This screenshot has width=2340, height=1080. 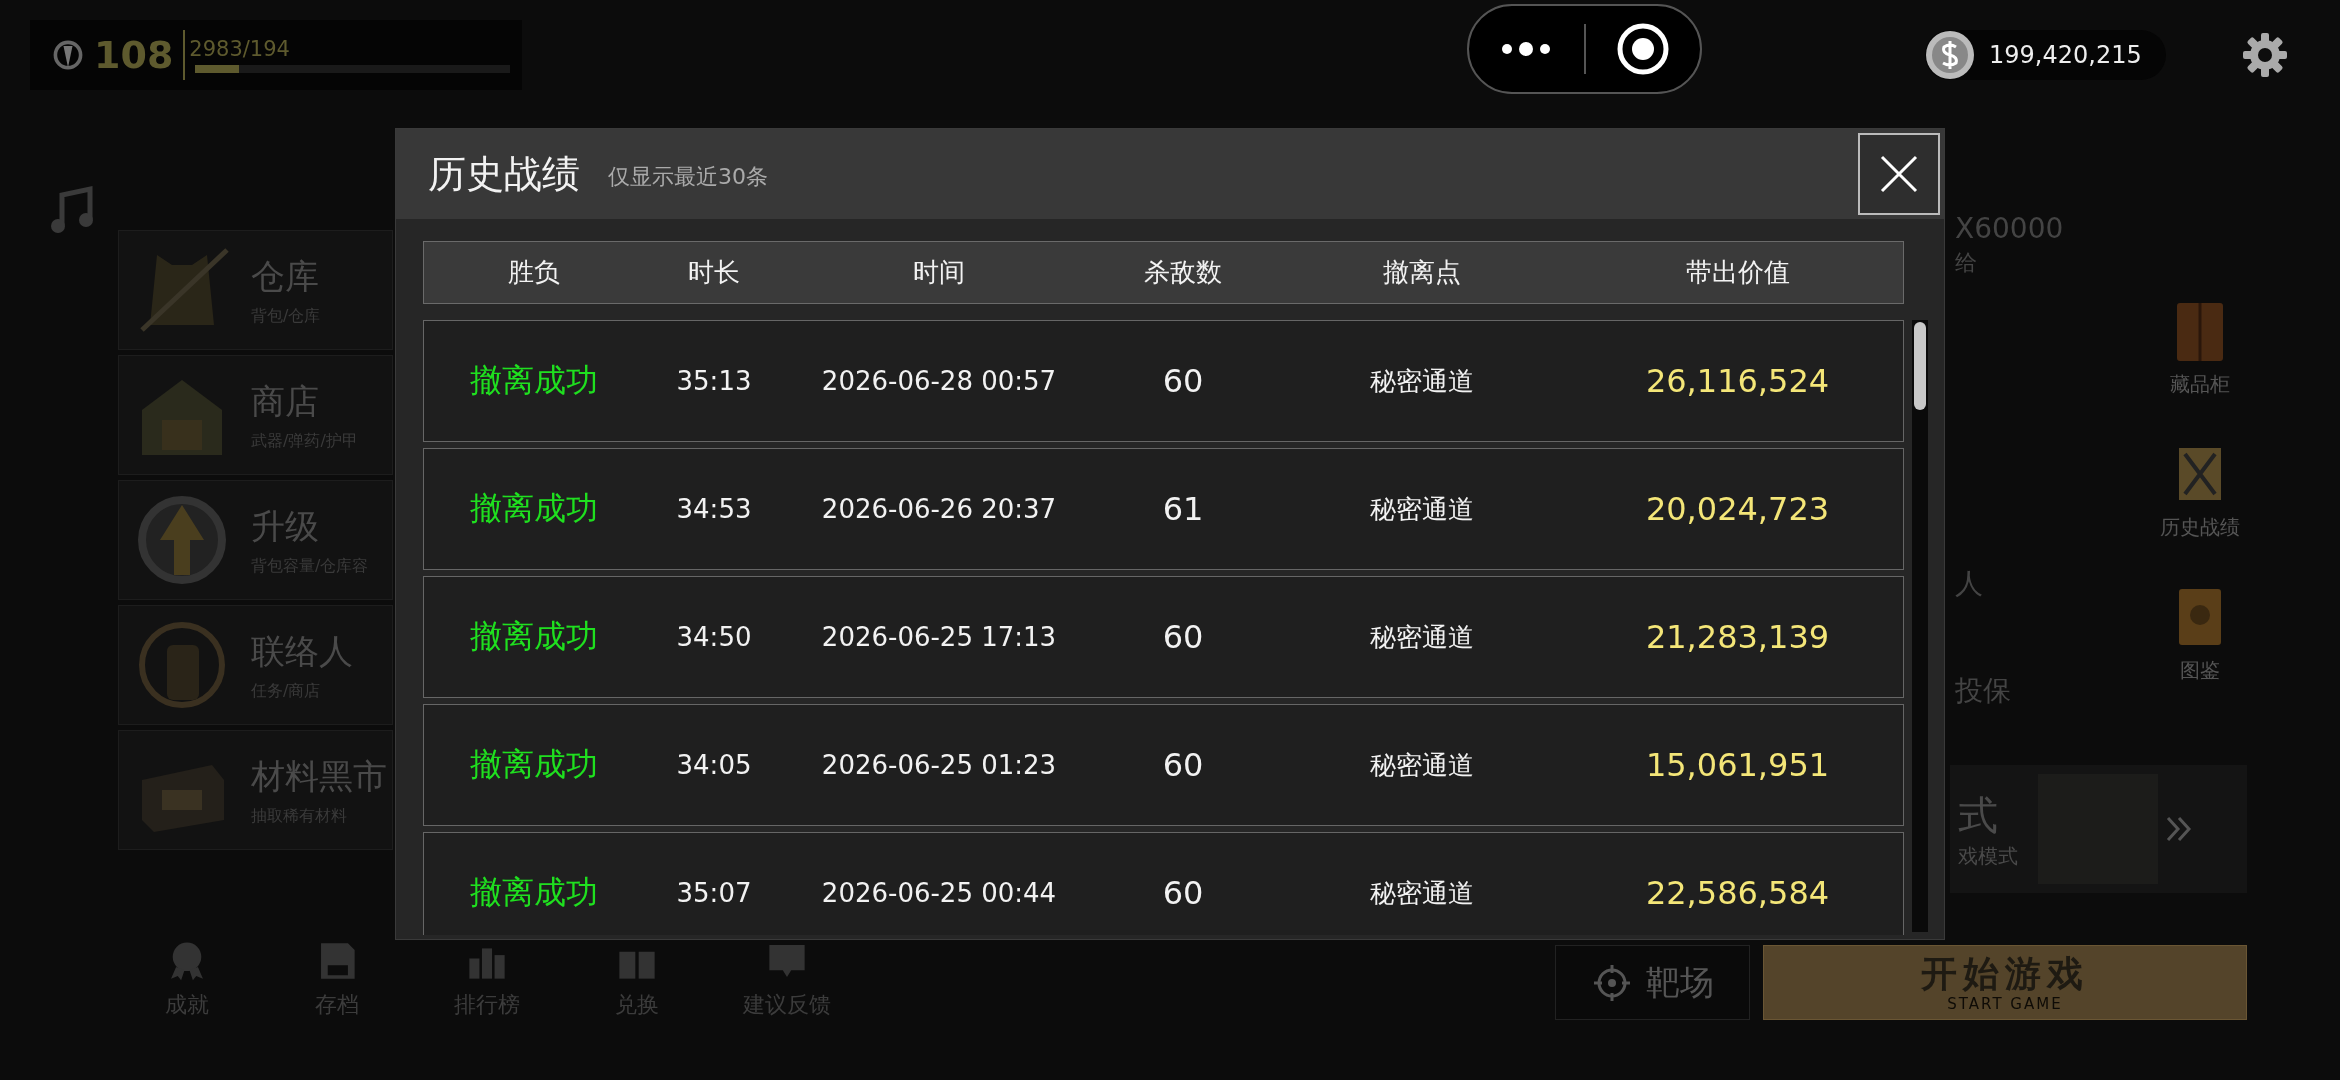 I want to click on insurance-label: 投保, so click(x=1983, y=691).